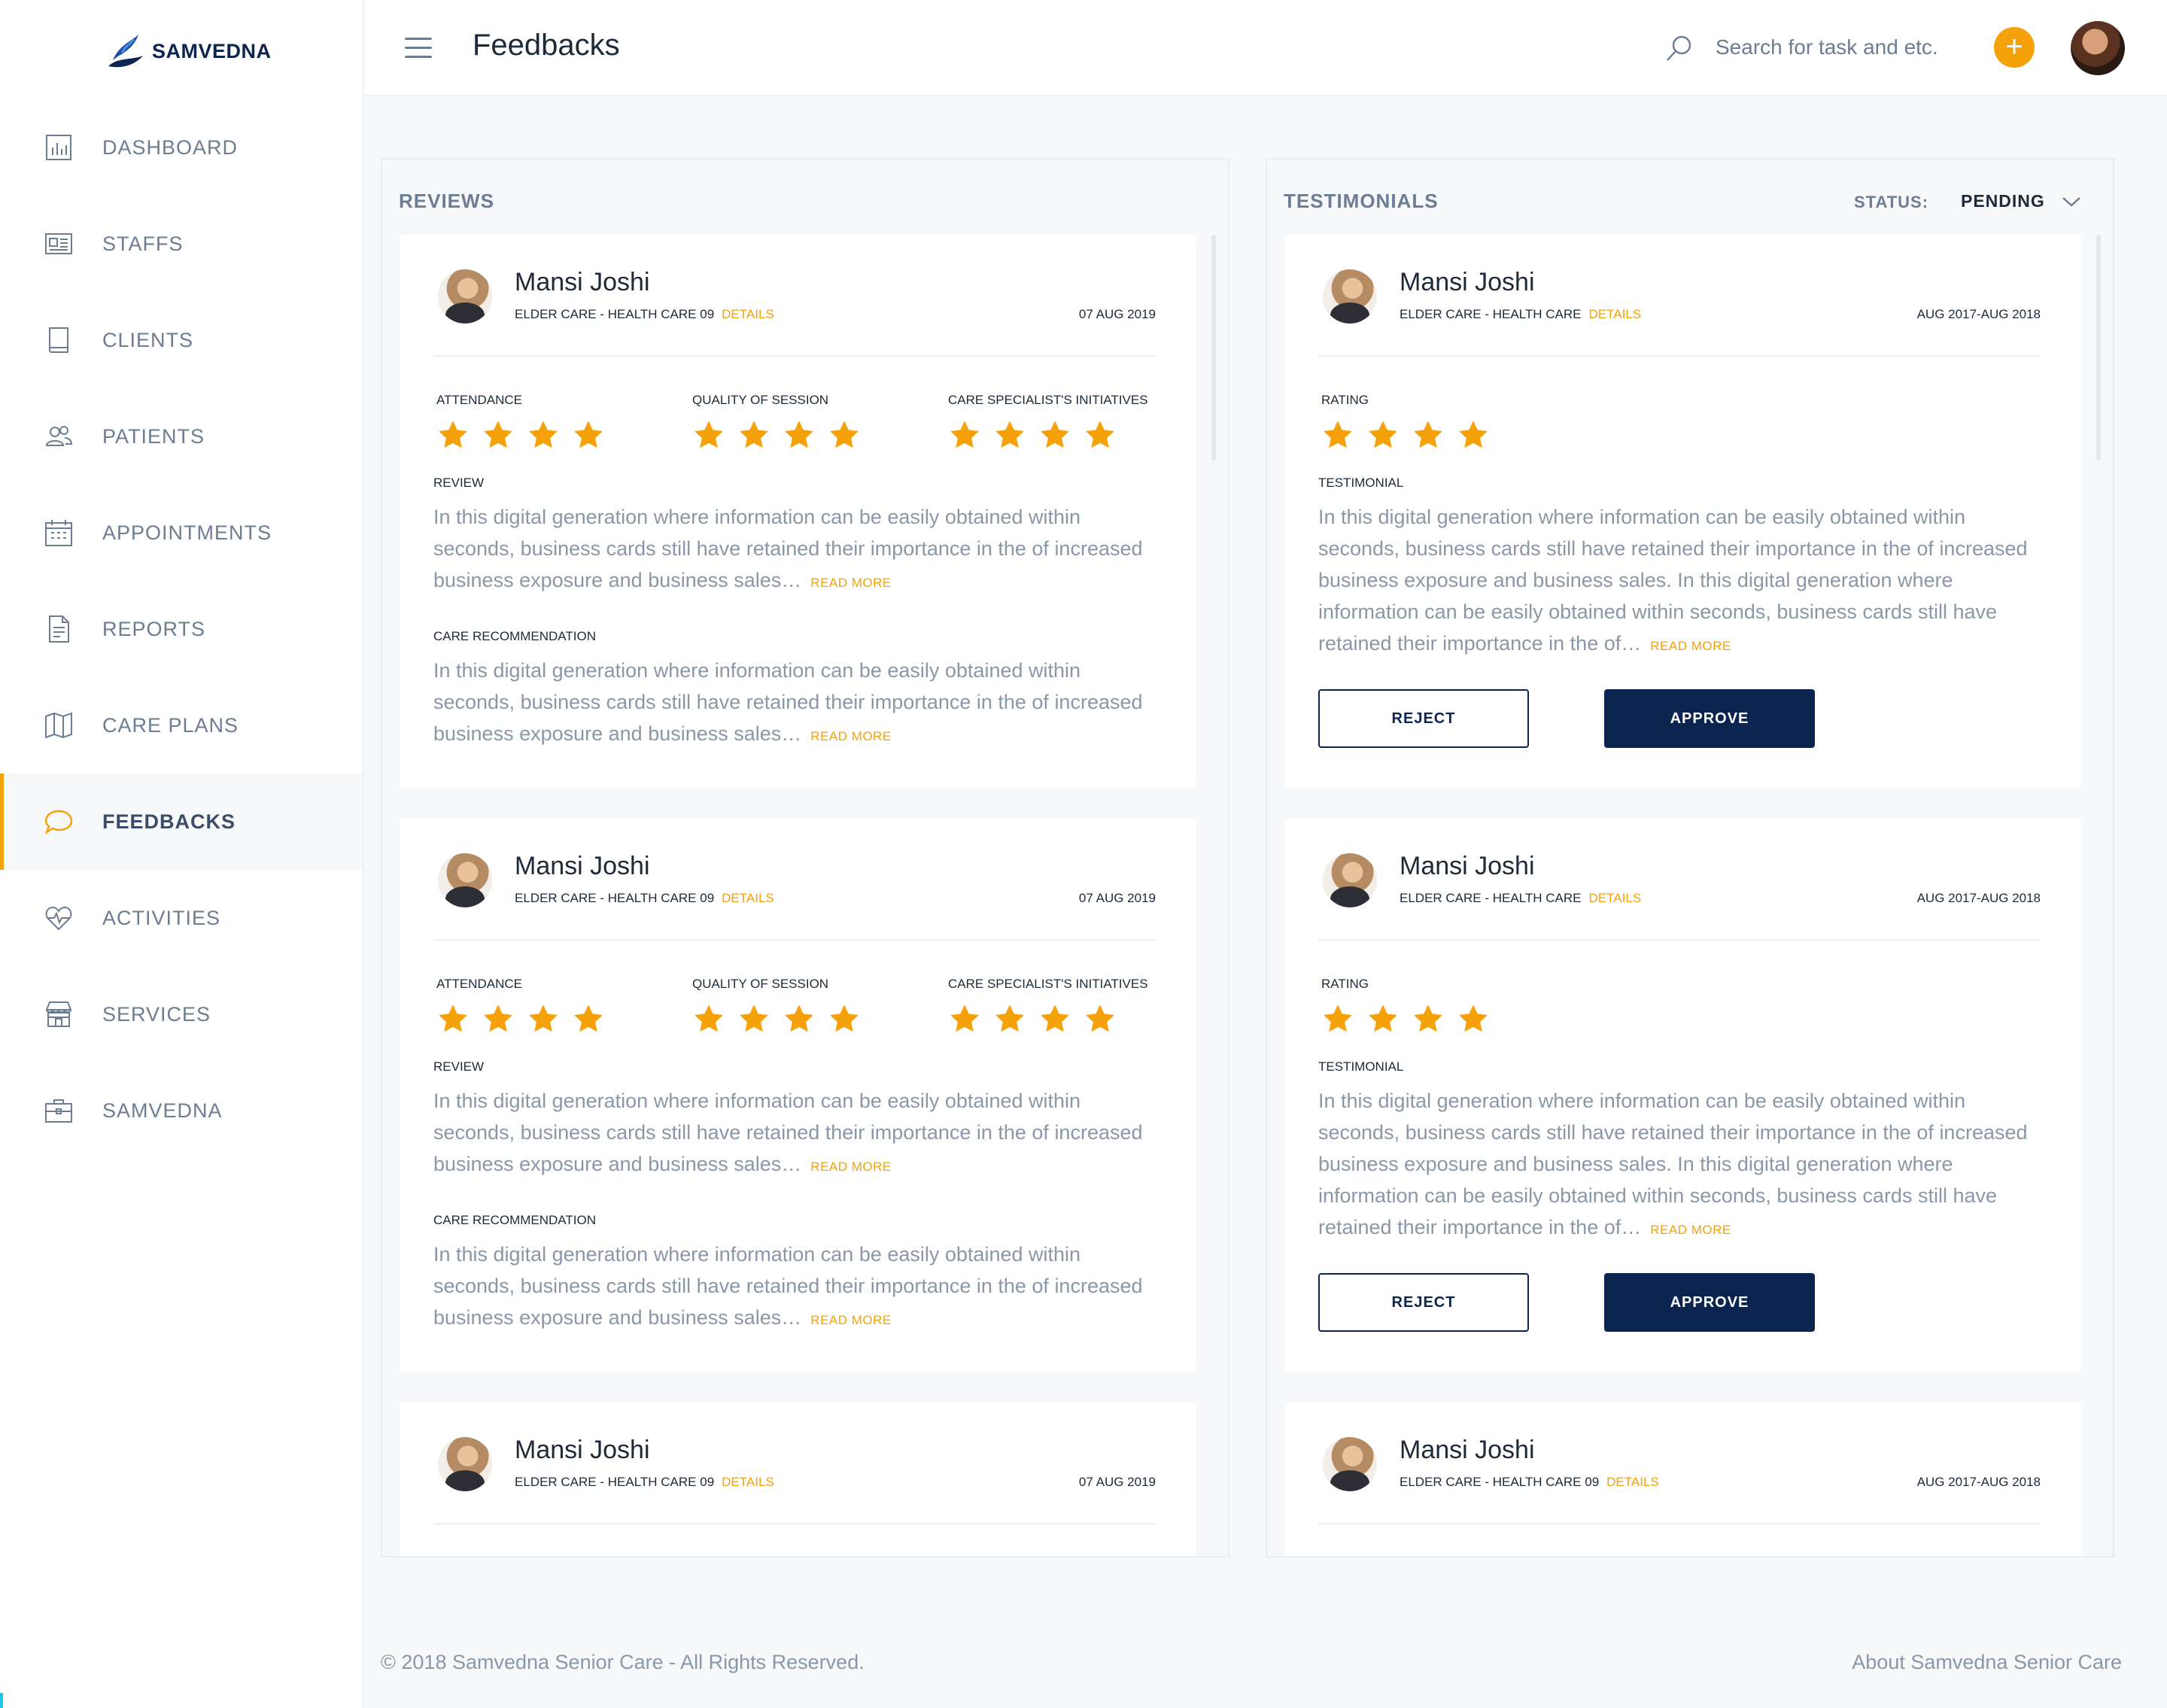  I want to click on rating-care-specialist-initiatives: CARE SPECIALIST'S INITIATIVES, so click(1048, 1006).